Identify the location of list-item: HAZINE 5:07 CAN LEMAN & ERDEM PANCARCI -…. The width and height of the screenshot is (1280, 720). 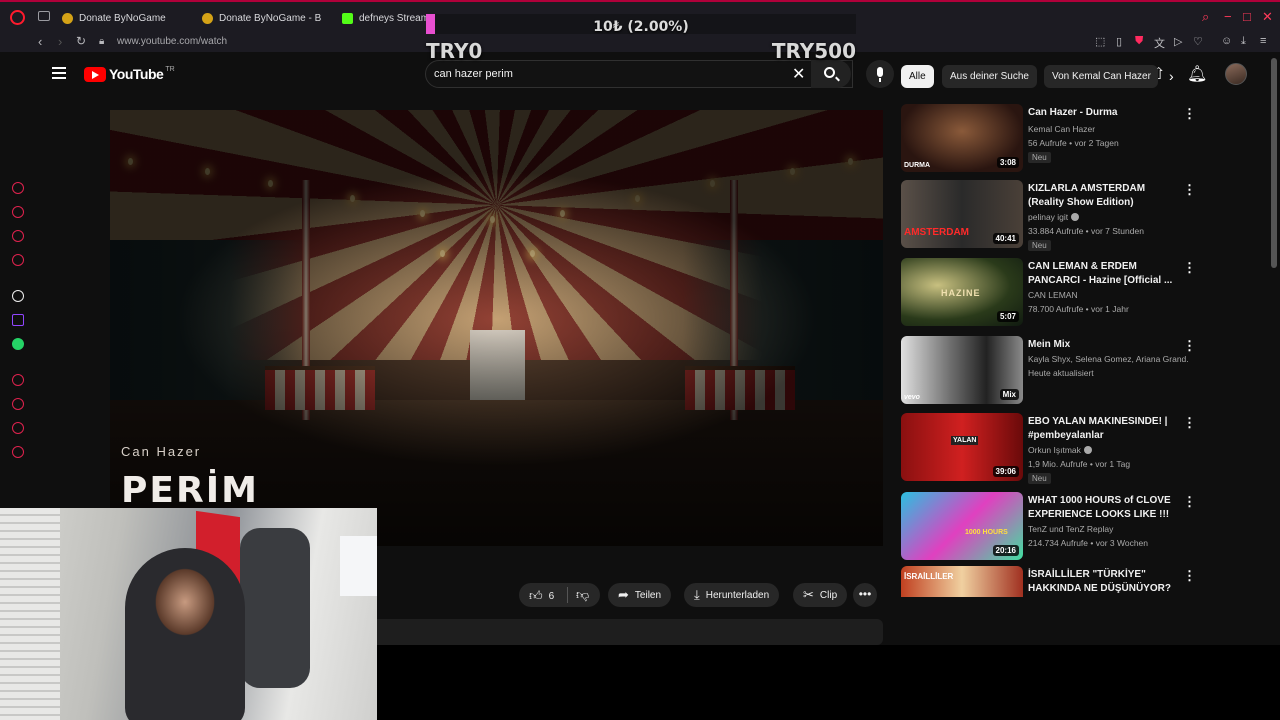
(1048, 293).